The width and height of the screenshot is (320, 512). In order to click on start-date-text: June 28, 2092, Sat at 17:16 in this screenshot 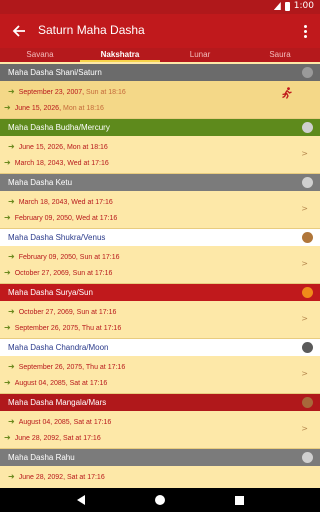, I will do `click(61, 477)`.